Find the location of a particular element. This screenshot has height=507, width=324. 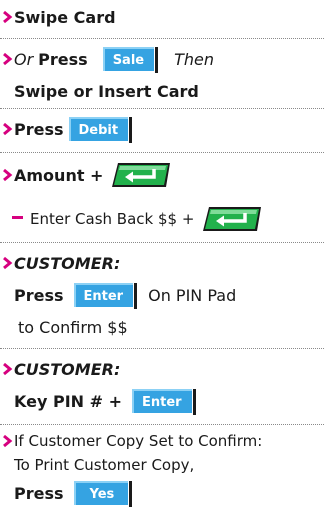

step-customer-pin: CUSTOMER: Key PIN # + Enter is located at coordinates (162, 386).